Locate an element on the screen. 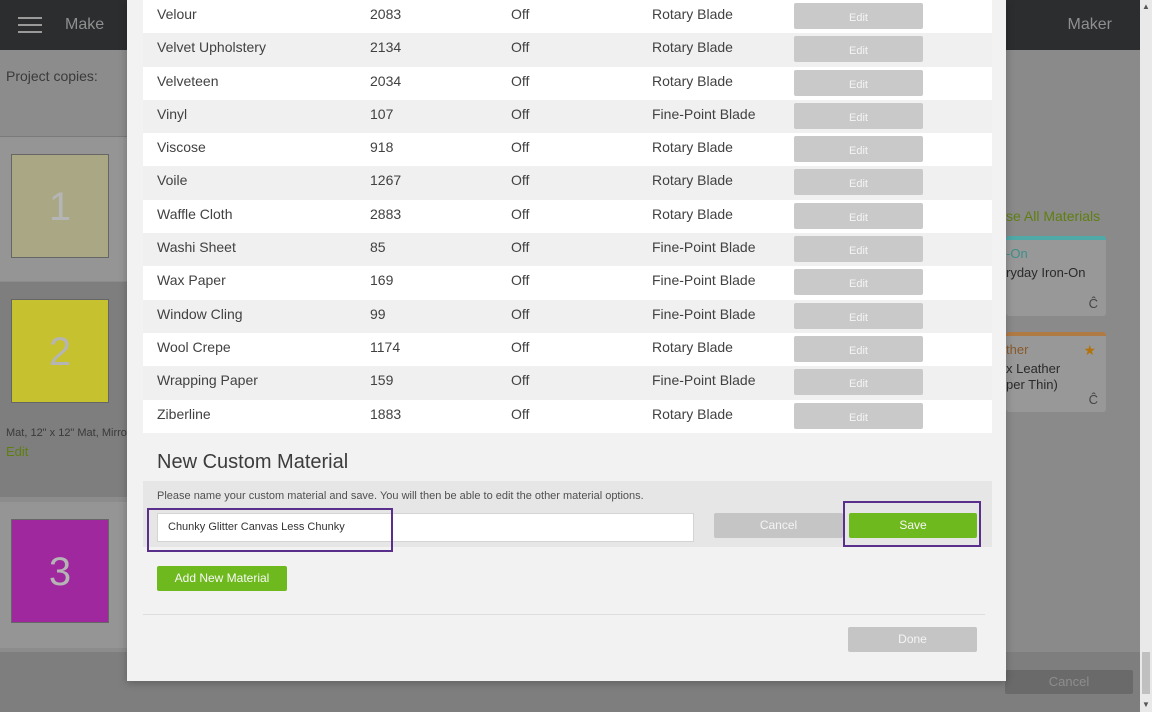  material-card: -On ryday Iron-On Ĉ is located at coordinates (1056, 276).